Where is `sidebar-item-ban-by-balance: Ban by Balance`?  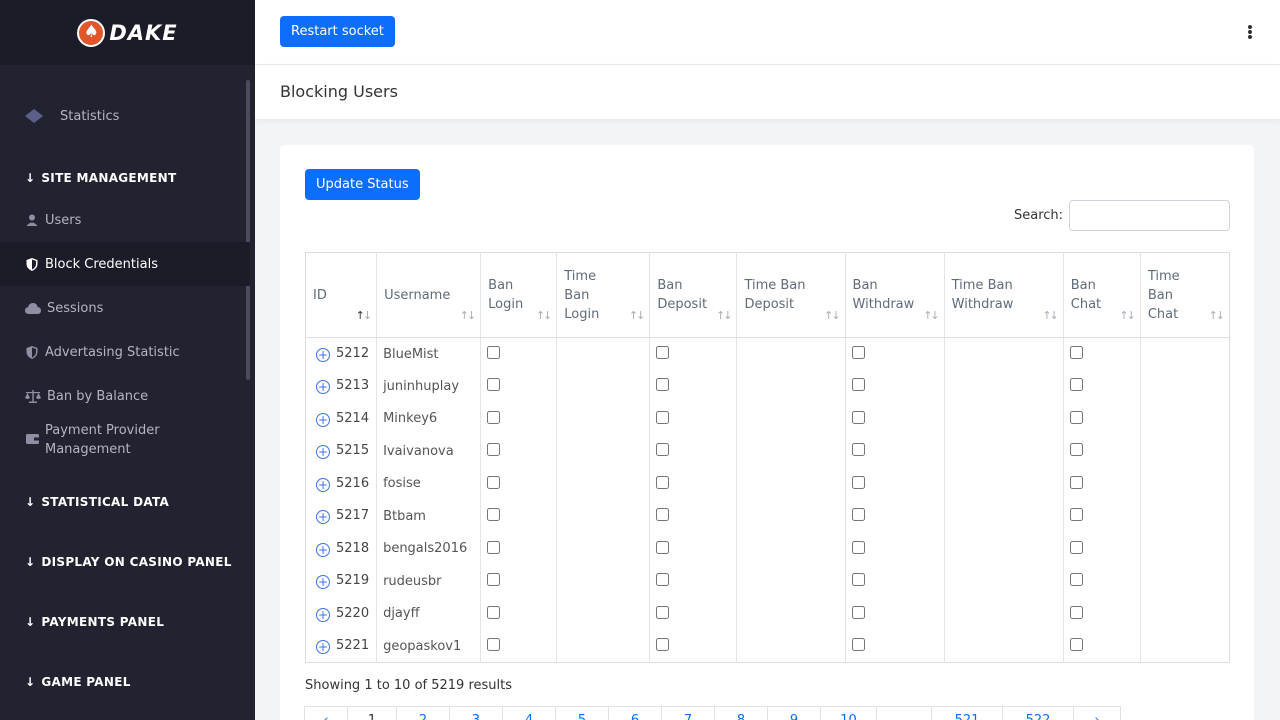 sidebar-item-ban-by-balance: Ban by Balance is located at coordinates (125, 396).